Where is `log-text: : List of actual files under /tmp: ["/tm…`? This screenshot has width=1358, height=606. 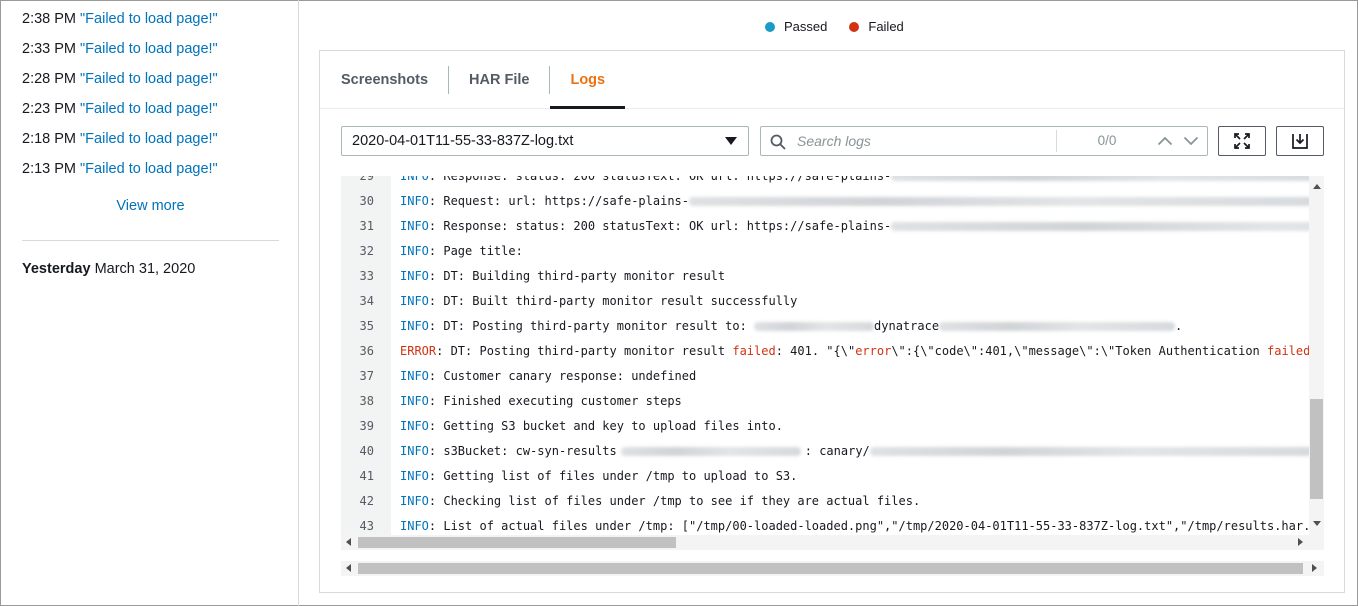 log-text: : List of actual files under /tmp: ["/tm… is located at coordinates (876, 526).